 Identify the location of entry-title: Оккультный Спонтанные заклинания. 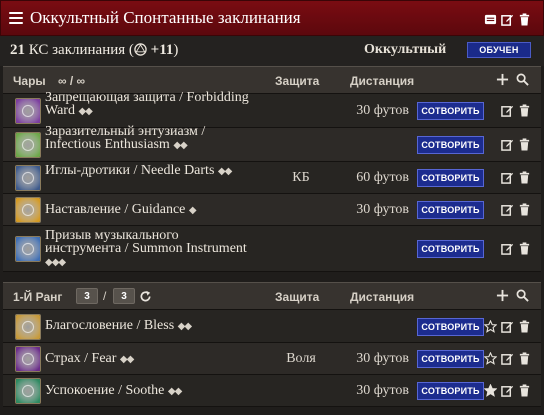
(165, 17).